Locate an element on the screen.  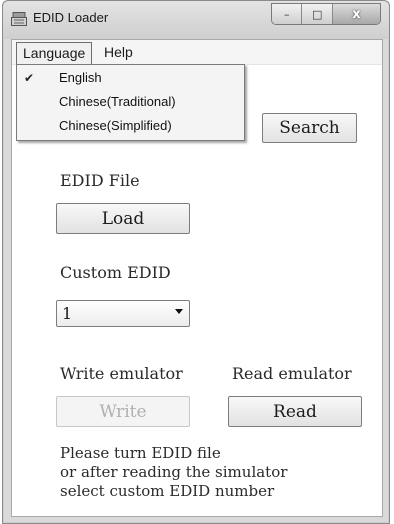
menu-item-english: ✔ English is located at coordinates (130, 79).